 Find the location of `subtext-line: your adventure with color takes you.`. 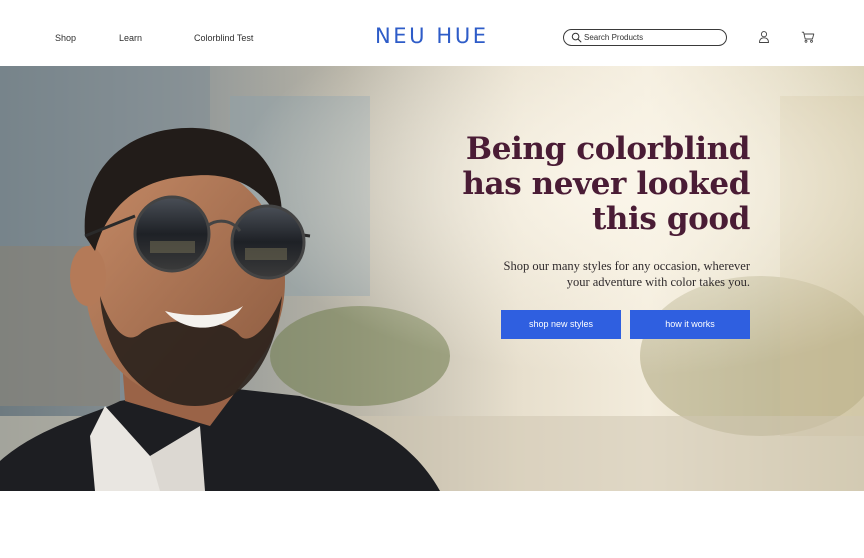

subtext-line: your adventure with color takes you. is located at coordinates (658, 282).